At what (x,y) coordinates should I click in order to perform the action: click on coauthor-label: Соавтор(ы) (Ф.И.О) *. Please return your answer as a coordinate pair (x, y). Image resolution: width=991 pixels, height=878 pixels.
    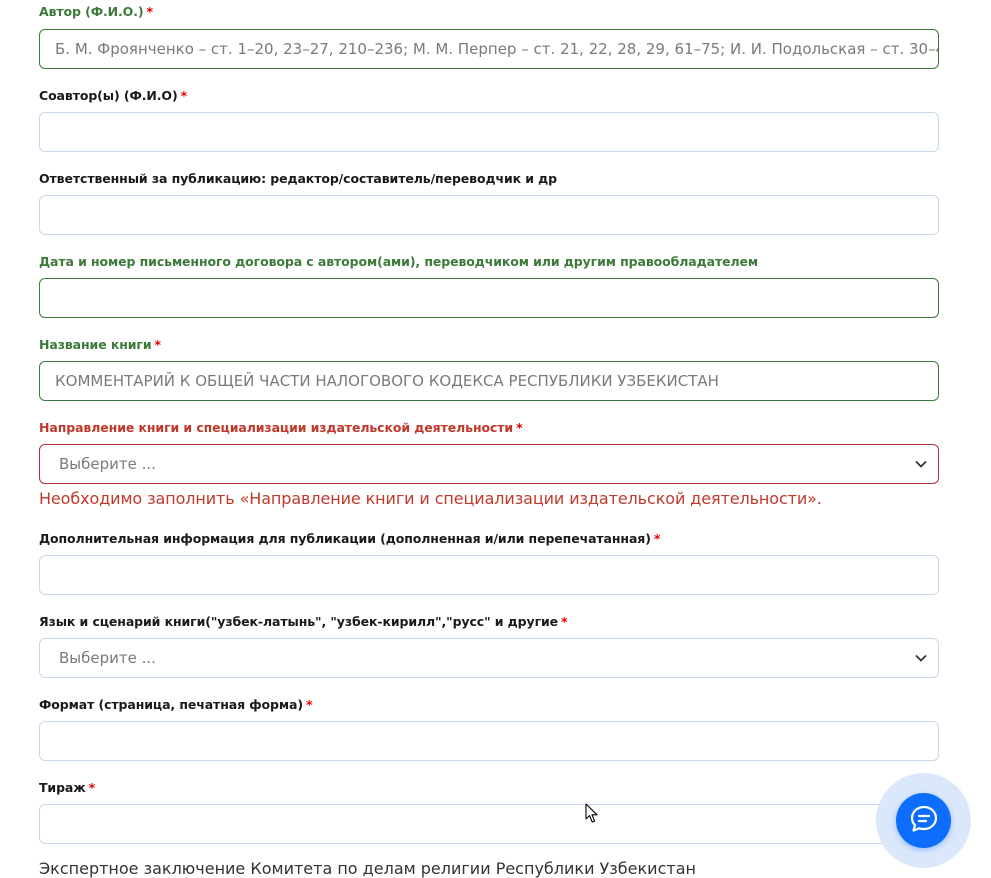
    Looking at the image, I should click on (113, 95).